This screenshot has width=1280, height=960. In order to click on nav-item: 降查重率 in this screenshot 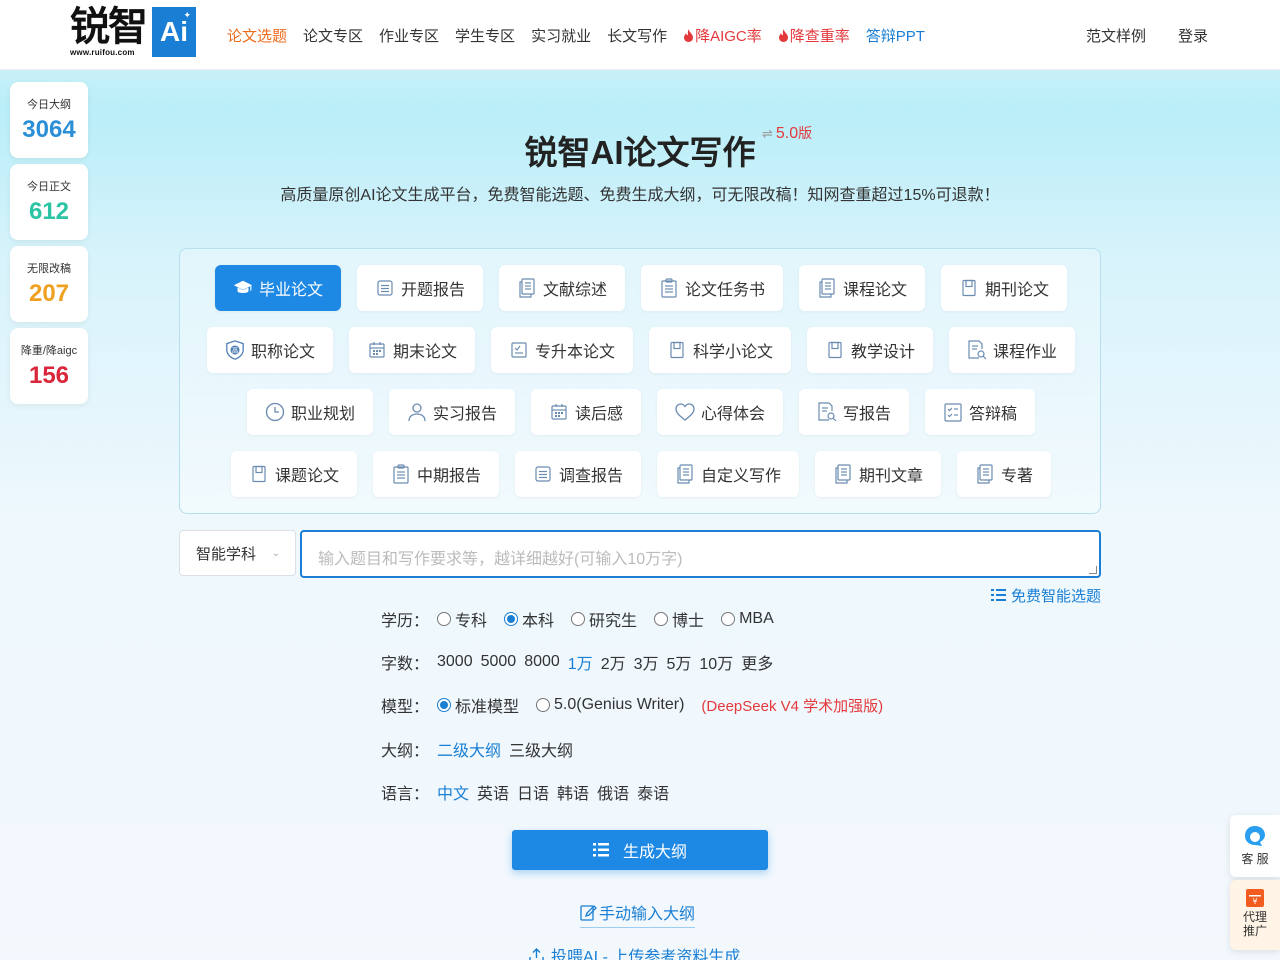, I will do `click(814, 35)`.